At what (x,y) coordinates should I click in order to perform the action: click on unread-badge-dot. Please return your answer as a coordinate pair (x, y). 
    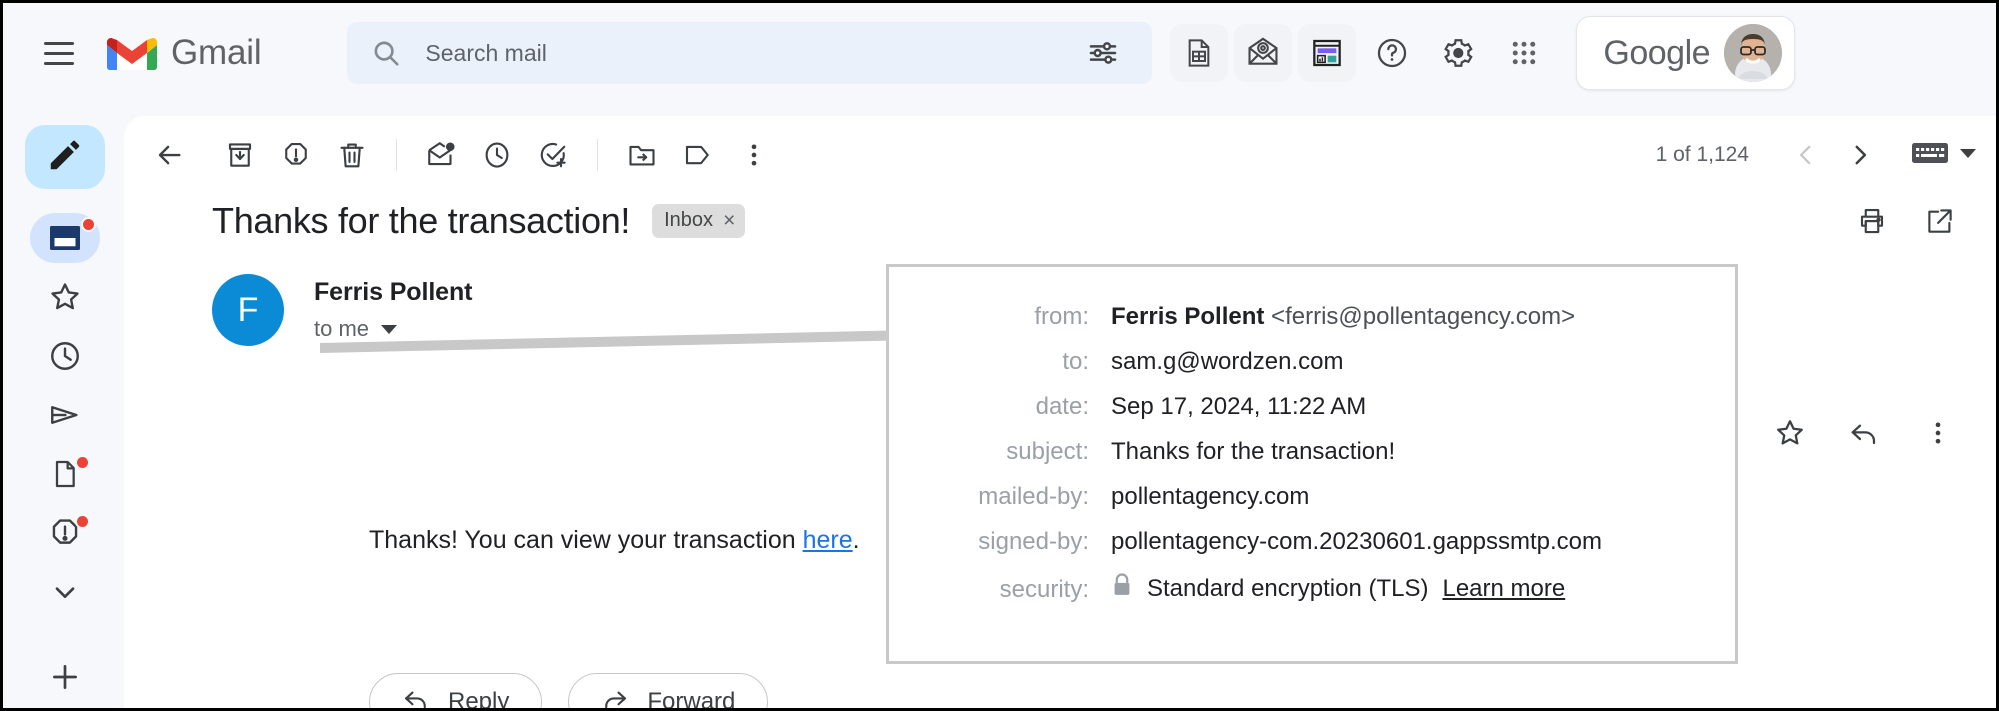
    Looking at the image, I should click on (88, 225).